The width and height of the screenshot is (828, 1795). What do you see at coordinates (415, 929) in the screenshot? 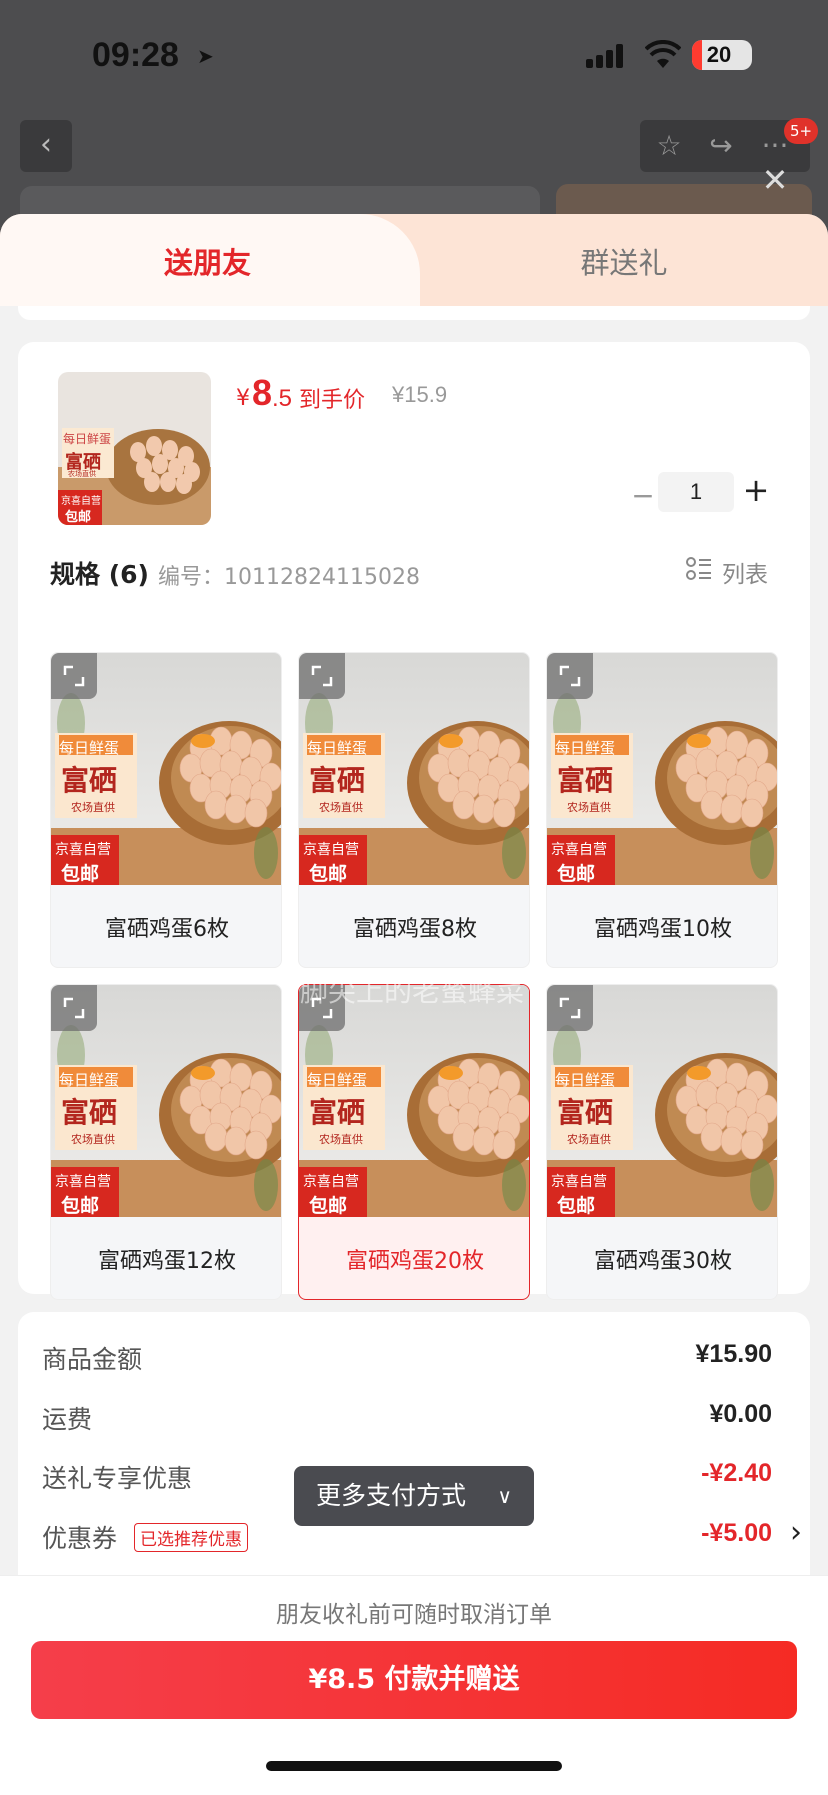
I see `spec-option-label: 富硒鸡蛋8枚` at bounding box center [415, 929].